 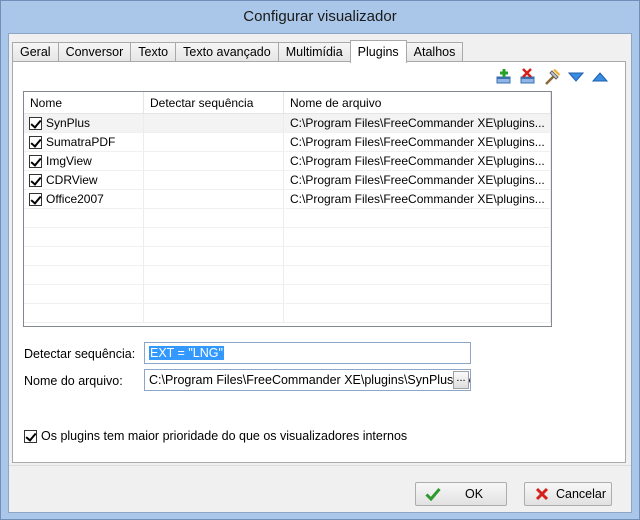 I want to click on plugin-name: SumatraPDF, so click(x=81, y=142).